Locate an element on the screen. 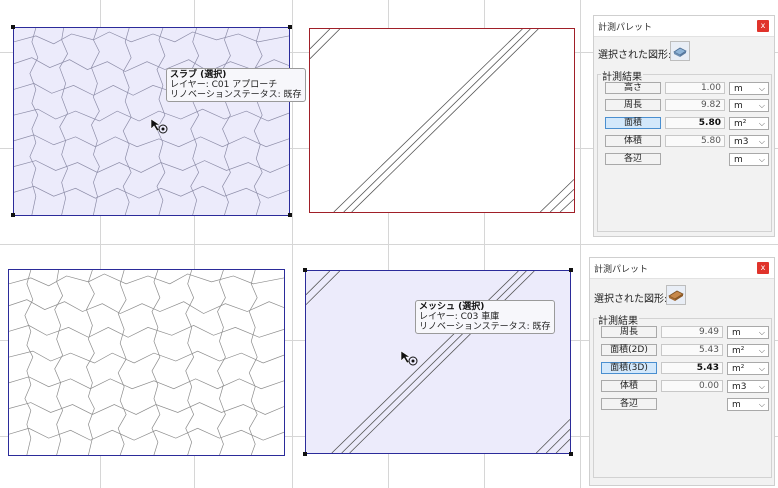 The width and height of the screenshot is (778, 488). grid-line is located at coordinates (389, 244).